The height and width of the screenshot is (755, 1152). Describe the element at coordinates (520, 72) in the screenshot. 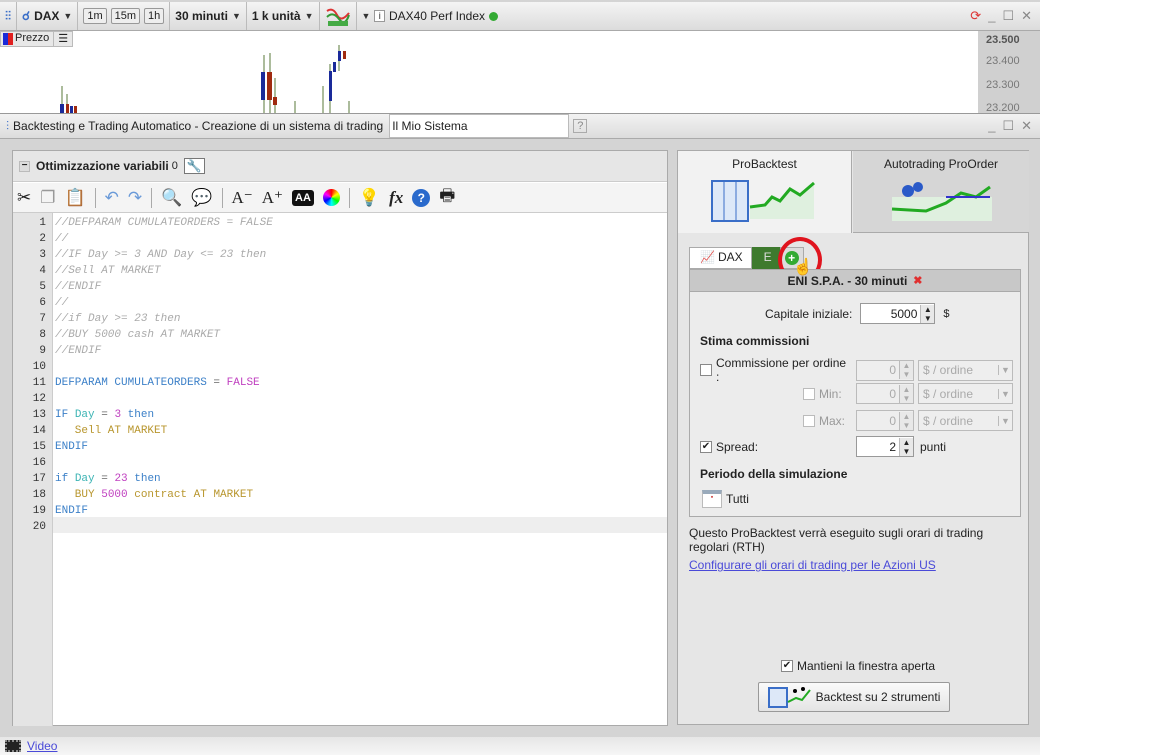

I see `price-chart` at that location.